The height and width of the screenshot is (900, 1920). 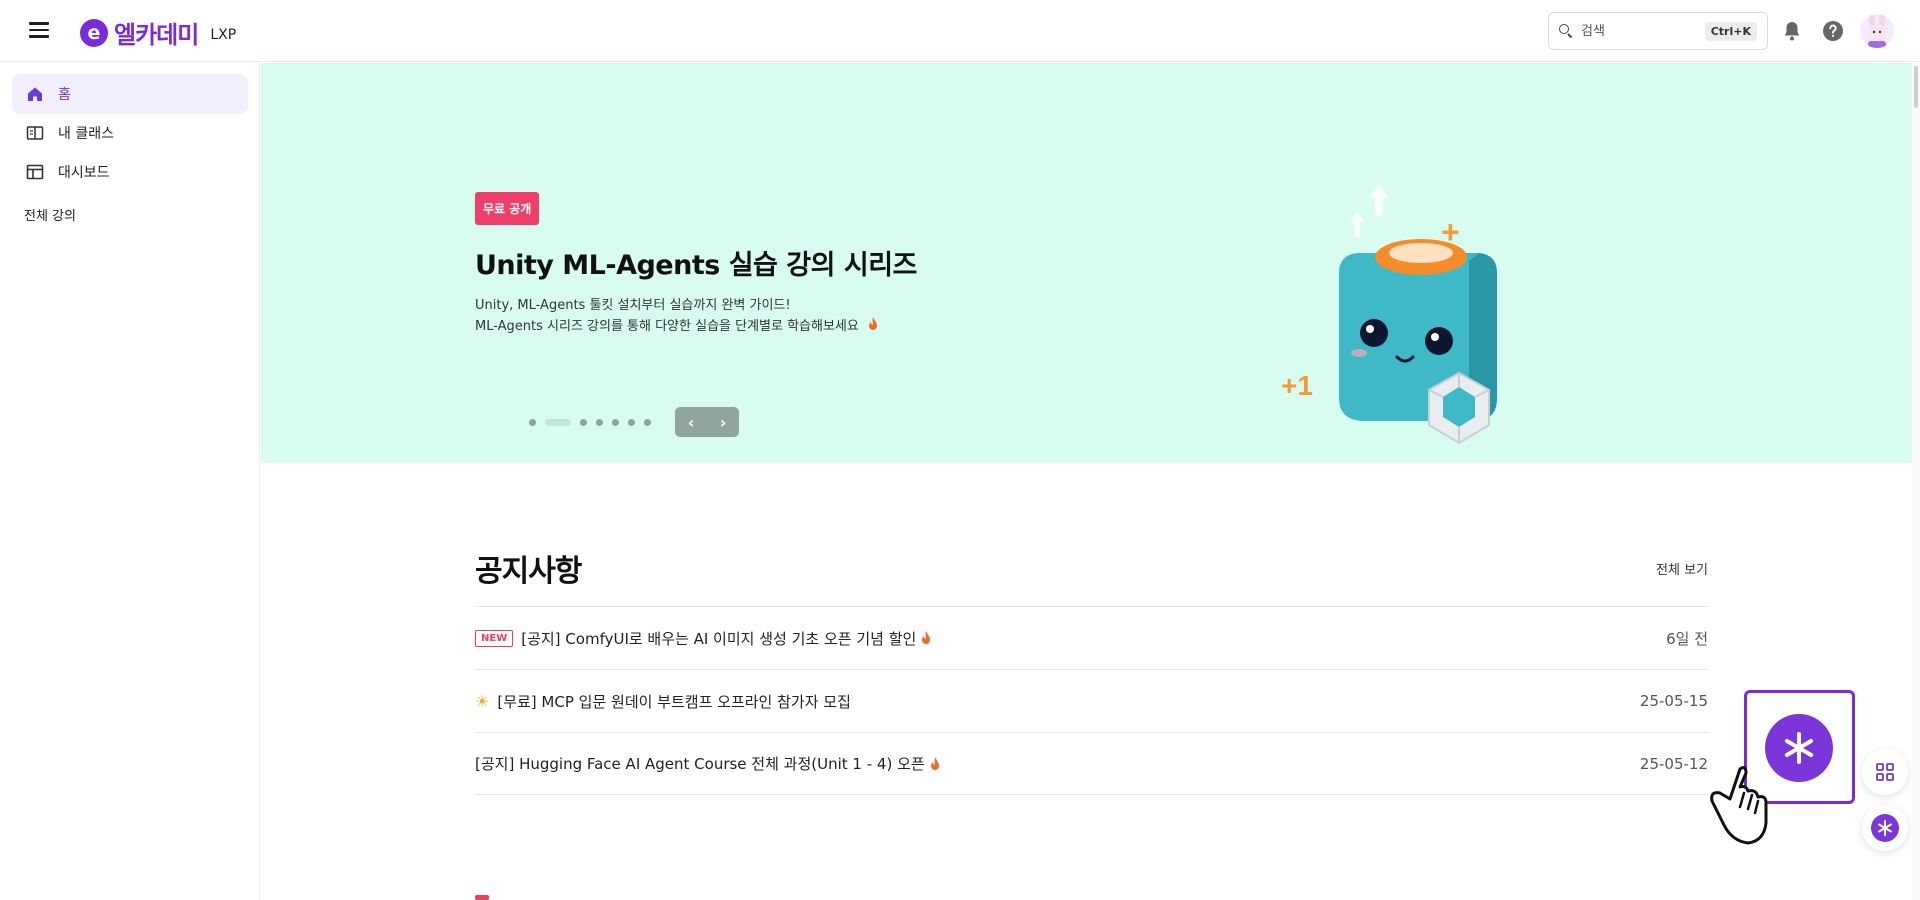 What do you see at coordinates (696, 265) in the screenshot?
I see `banner-title: Unity ML-Agents 실습 강의 시리즈` at bounding box center [696, 265].